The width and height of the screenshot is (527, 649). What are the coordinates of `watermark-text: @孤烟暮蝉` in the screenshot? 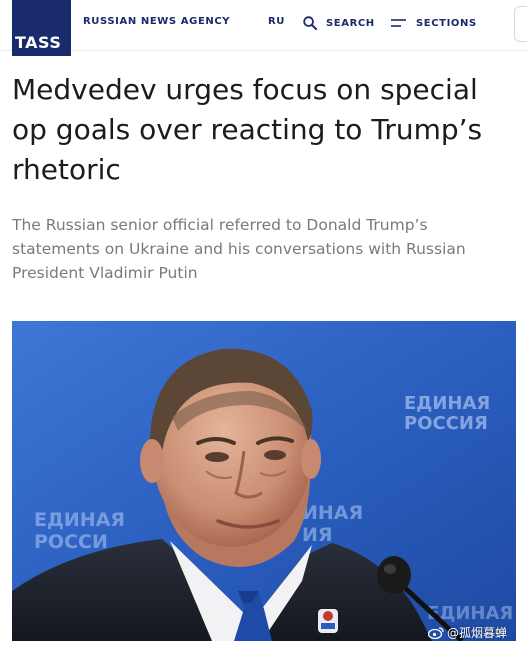 It's located at (477, 633).